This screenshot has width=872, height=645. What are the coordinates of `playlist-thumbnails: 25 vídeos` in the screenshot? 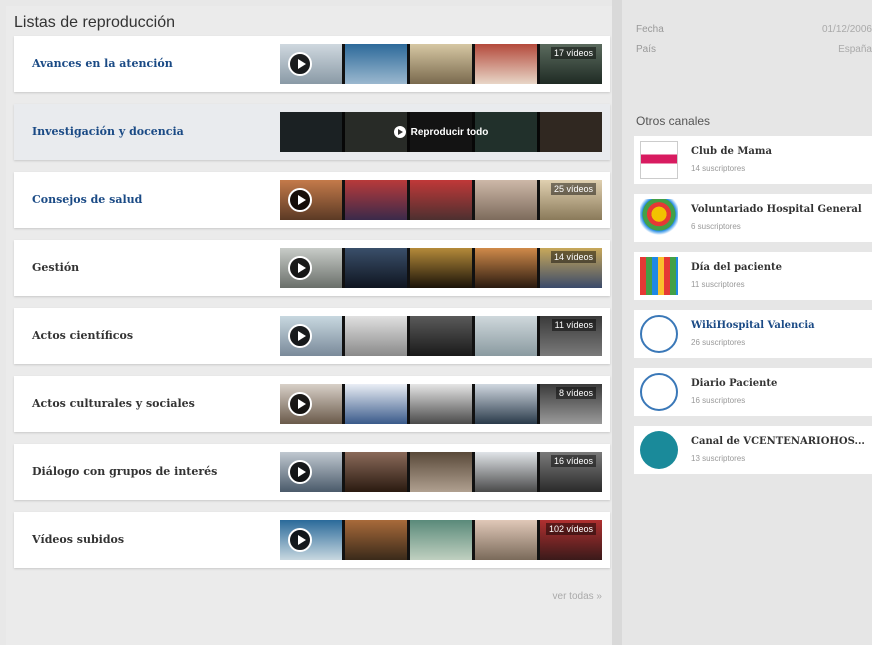 It's located at (441, 200).